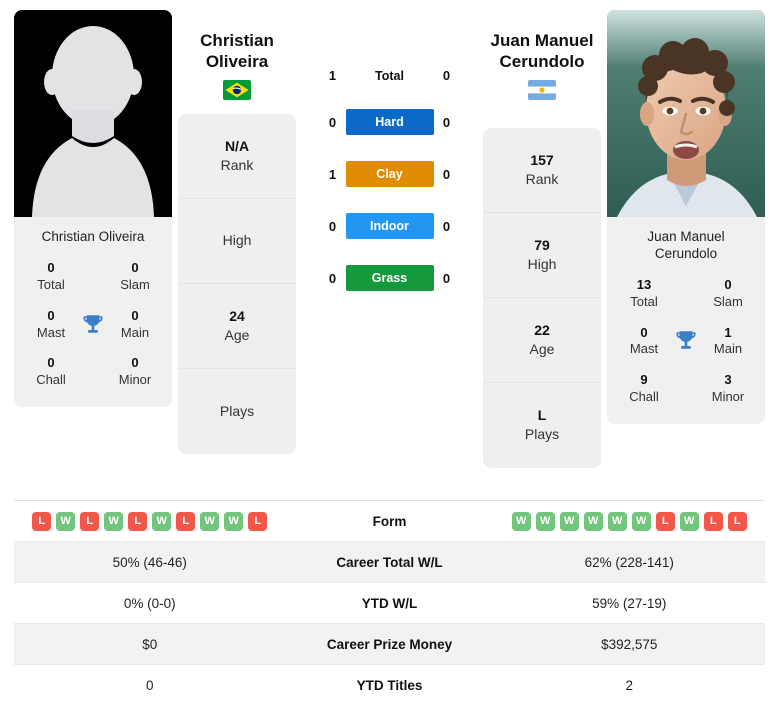  What do you see at coordinates (135, 332) in the screenshot?
I see `left-title-main-label: Main` at bounding box center [135, 332].